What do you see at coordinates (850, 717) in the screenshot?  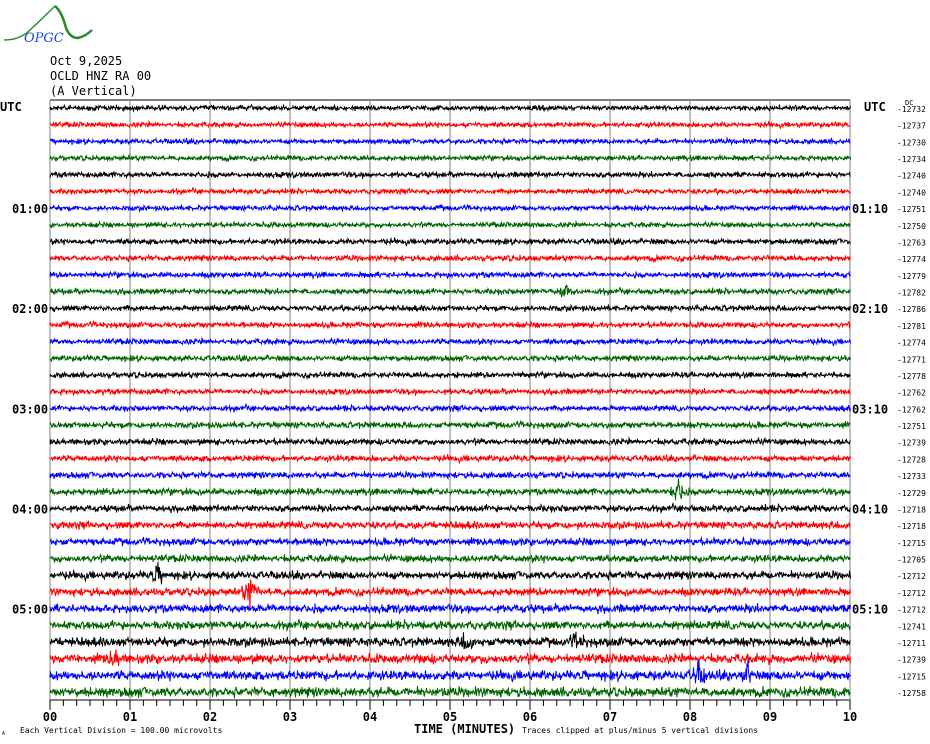 I see `x-tick-label: 10` at bounding box center [850, 717].